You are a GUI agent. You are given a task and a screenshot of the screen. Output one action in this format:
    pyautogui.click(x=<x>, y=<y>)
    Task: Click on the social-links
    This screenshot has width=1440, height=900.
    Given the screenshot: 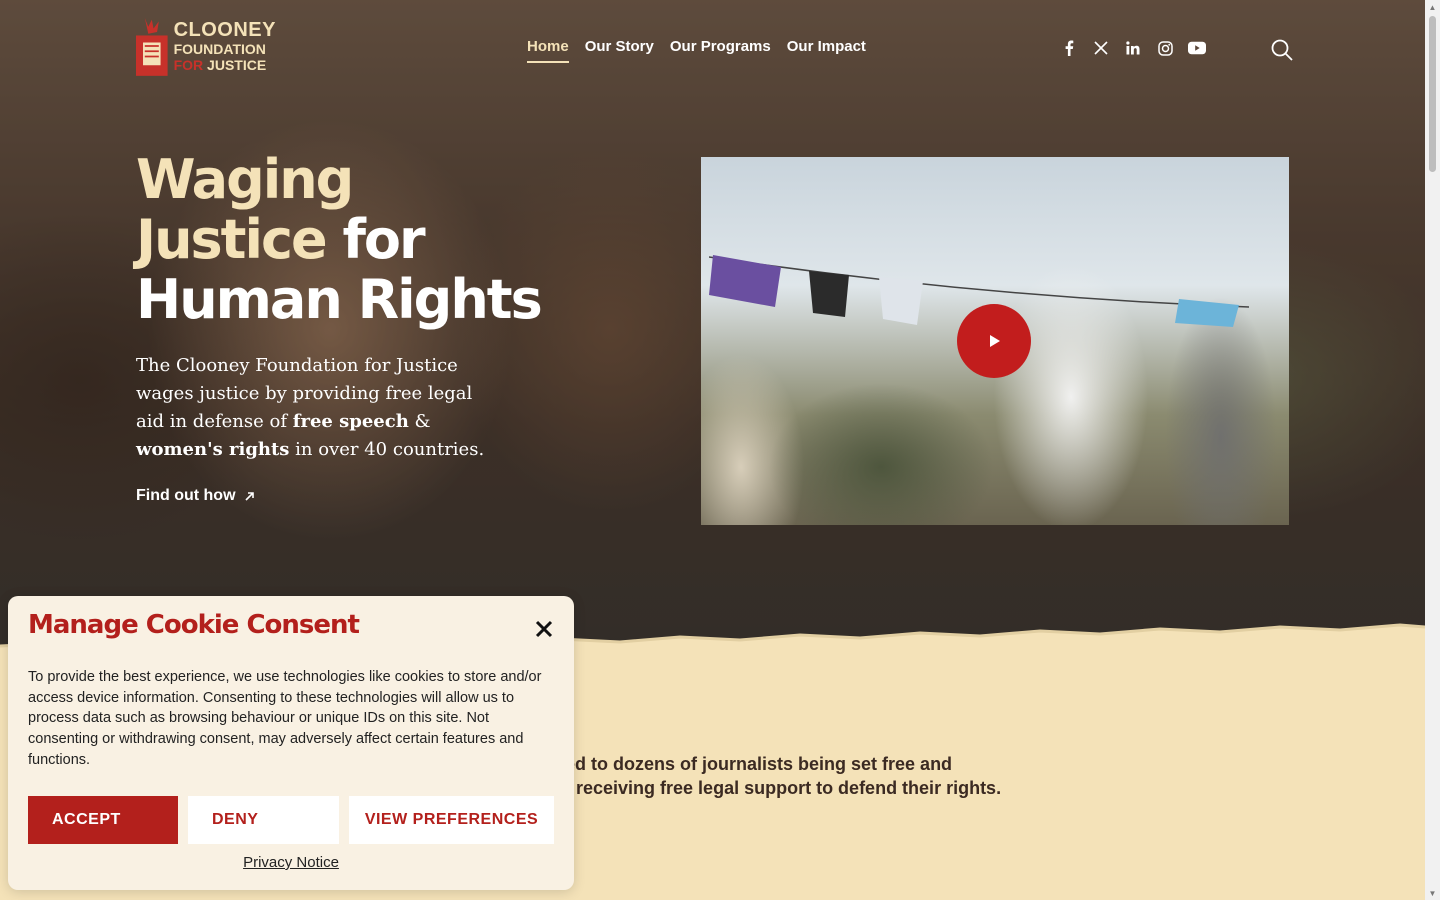 What is the action you would take?
    pyautogui.click(x=1133, y=48)
    